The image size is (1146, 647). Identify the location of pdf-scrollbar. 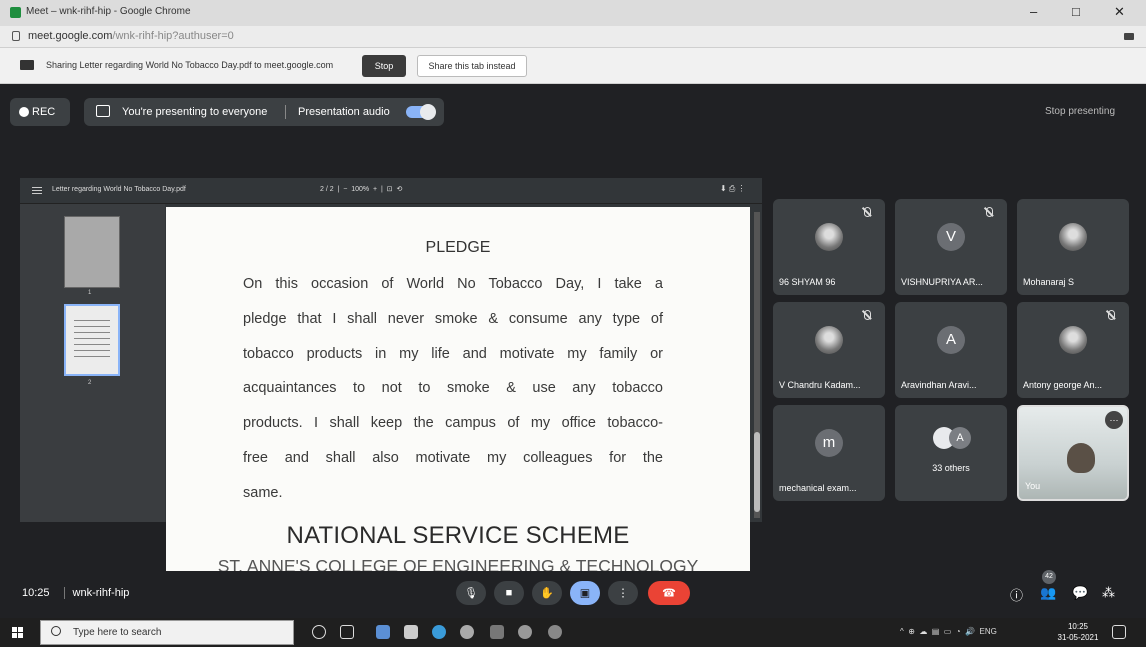
(757, 365).